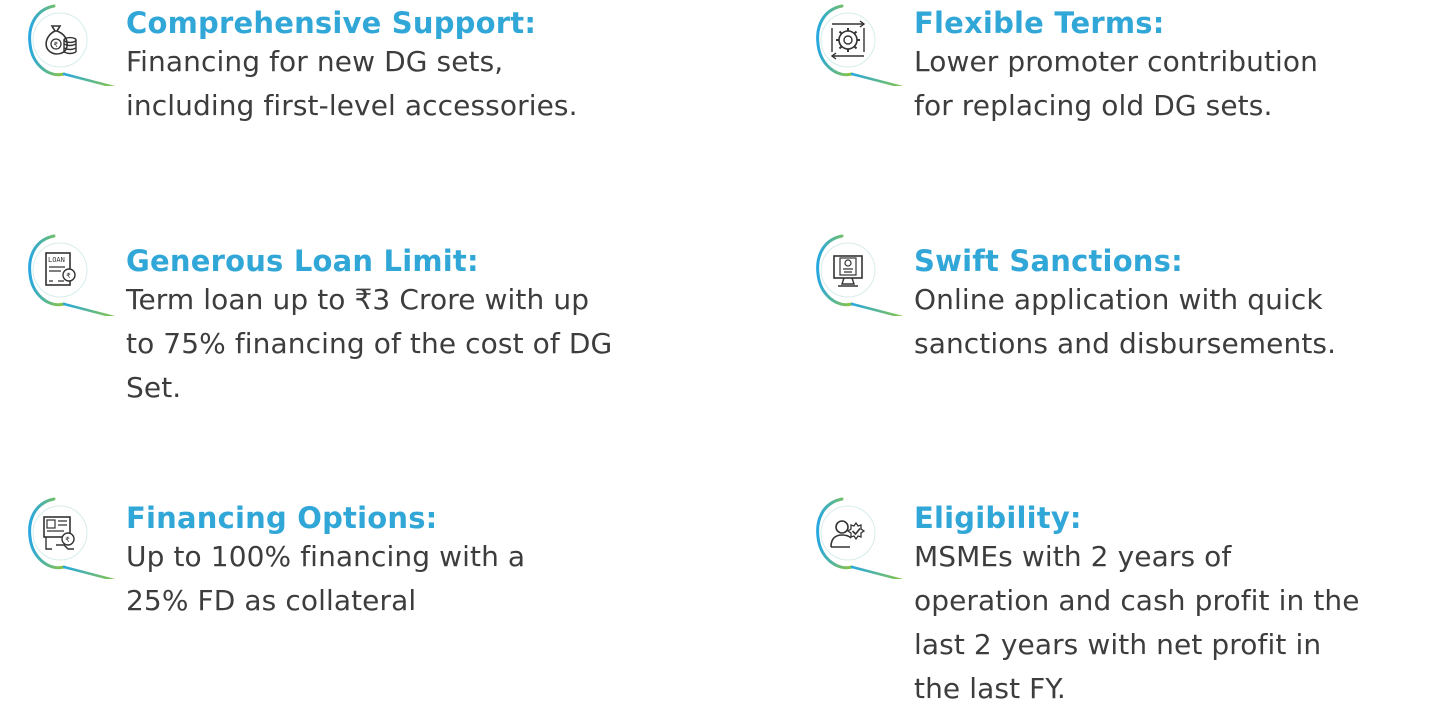 Image resolution: width=1451 pixels, height=721 pixels. Describe the element at coordinates (326, 556) in the screenshot. I see `description-line: Up to 100% financing with a` at that location.